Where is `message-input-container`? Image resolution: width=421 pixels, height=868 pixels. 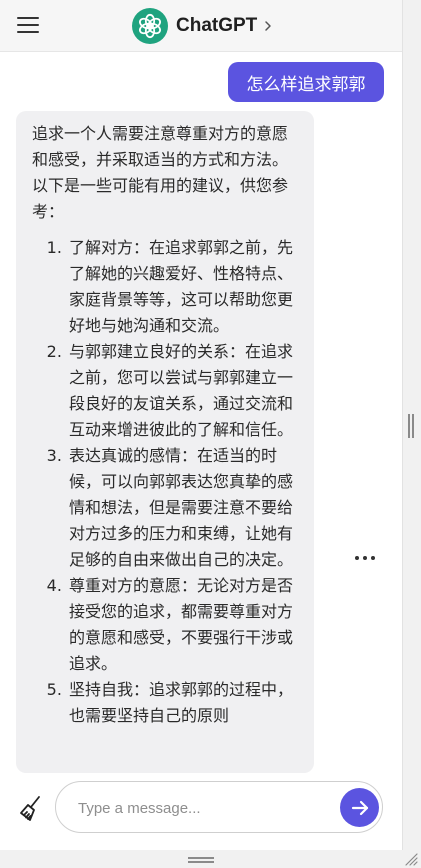
message-input-container is located at coordinates (219, 807).